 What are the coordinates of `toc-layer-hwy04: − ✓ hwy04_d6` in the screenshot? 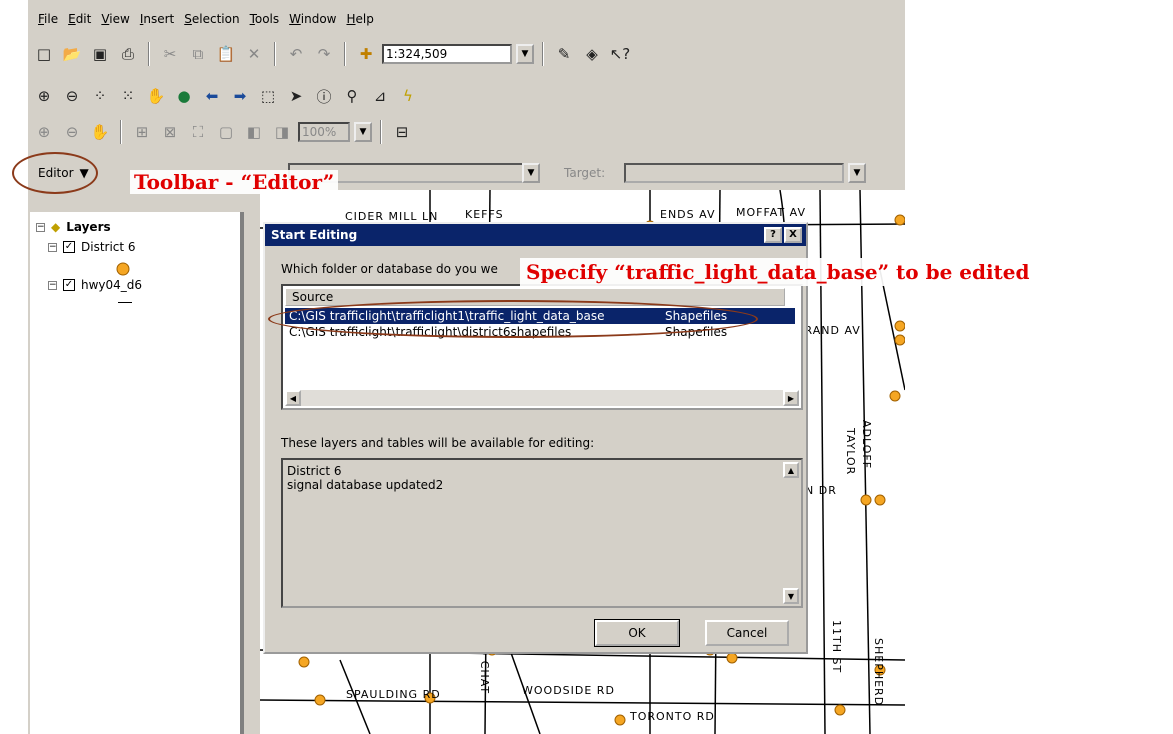 It's located at (95, 285).